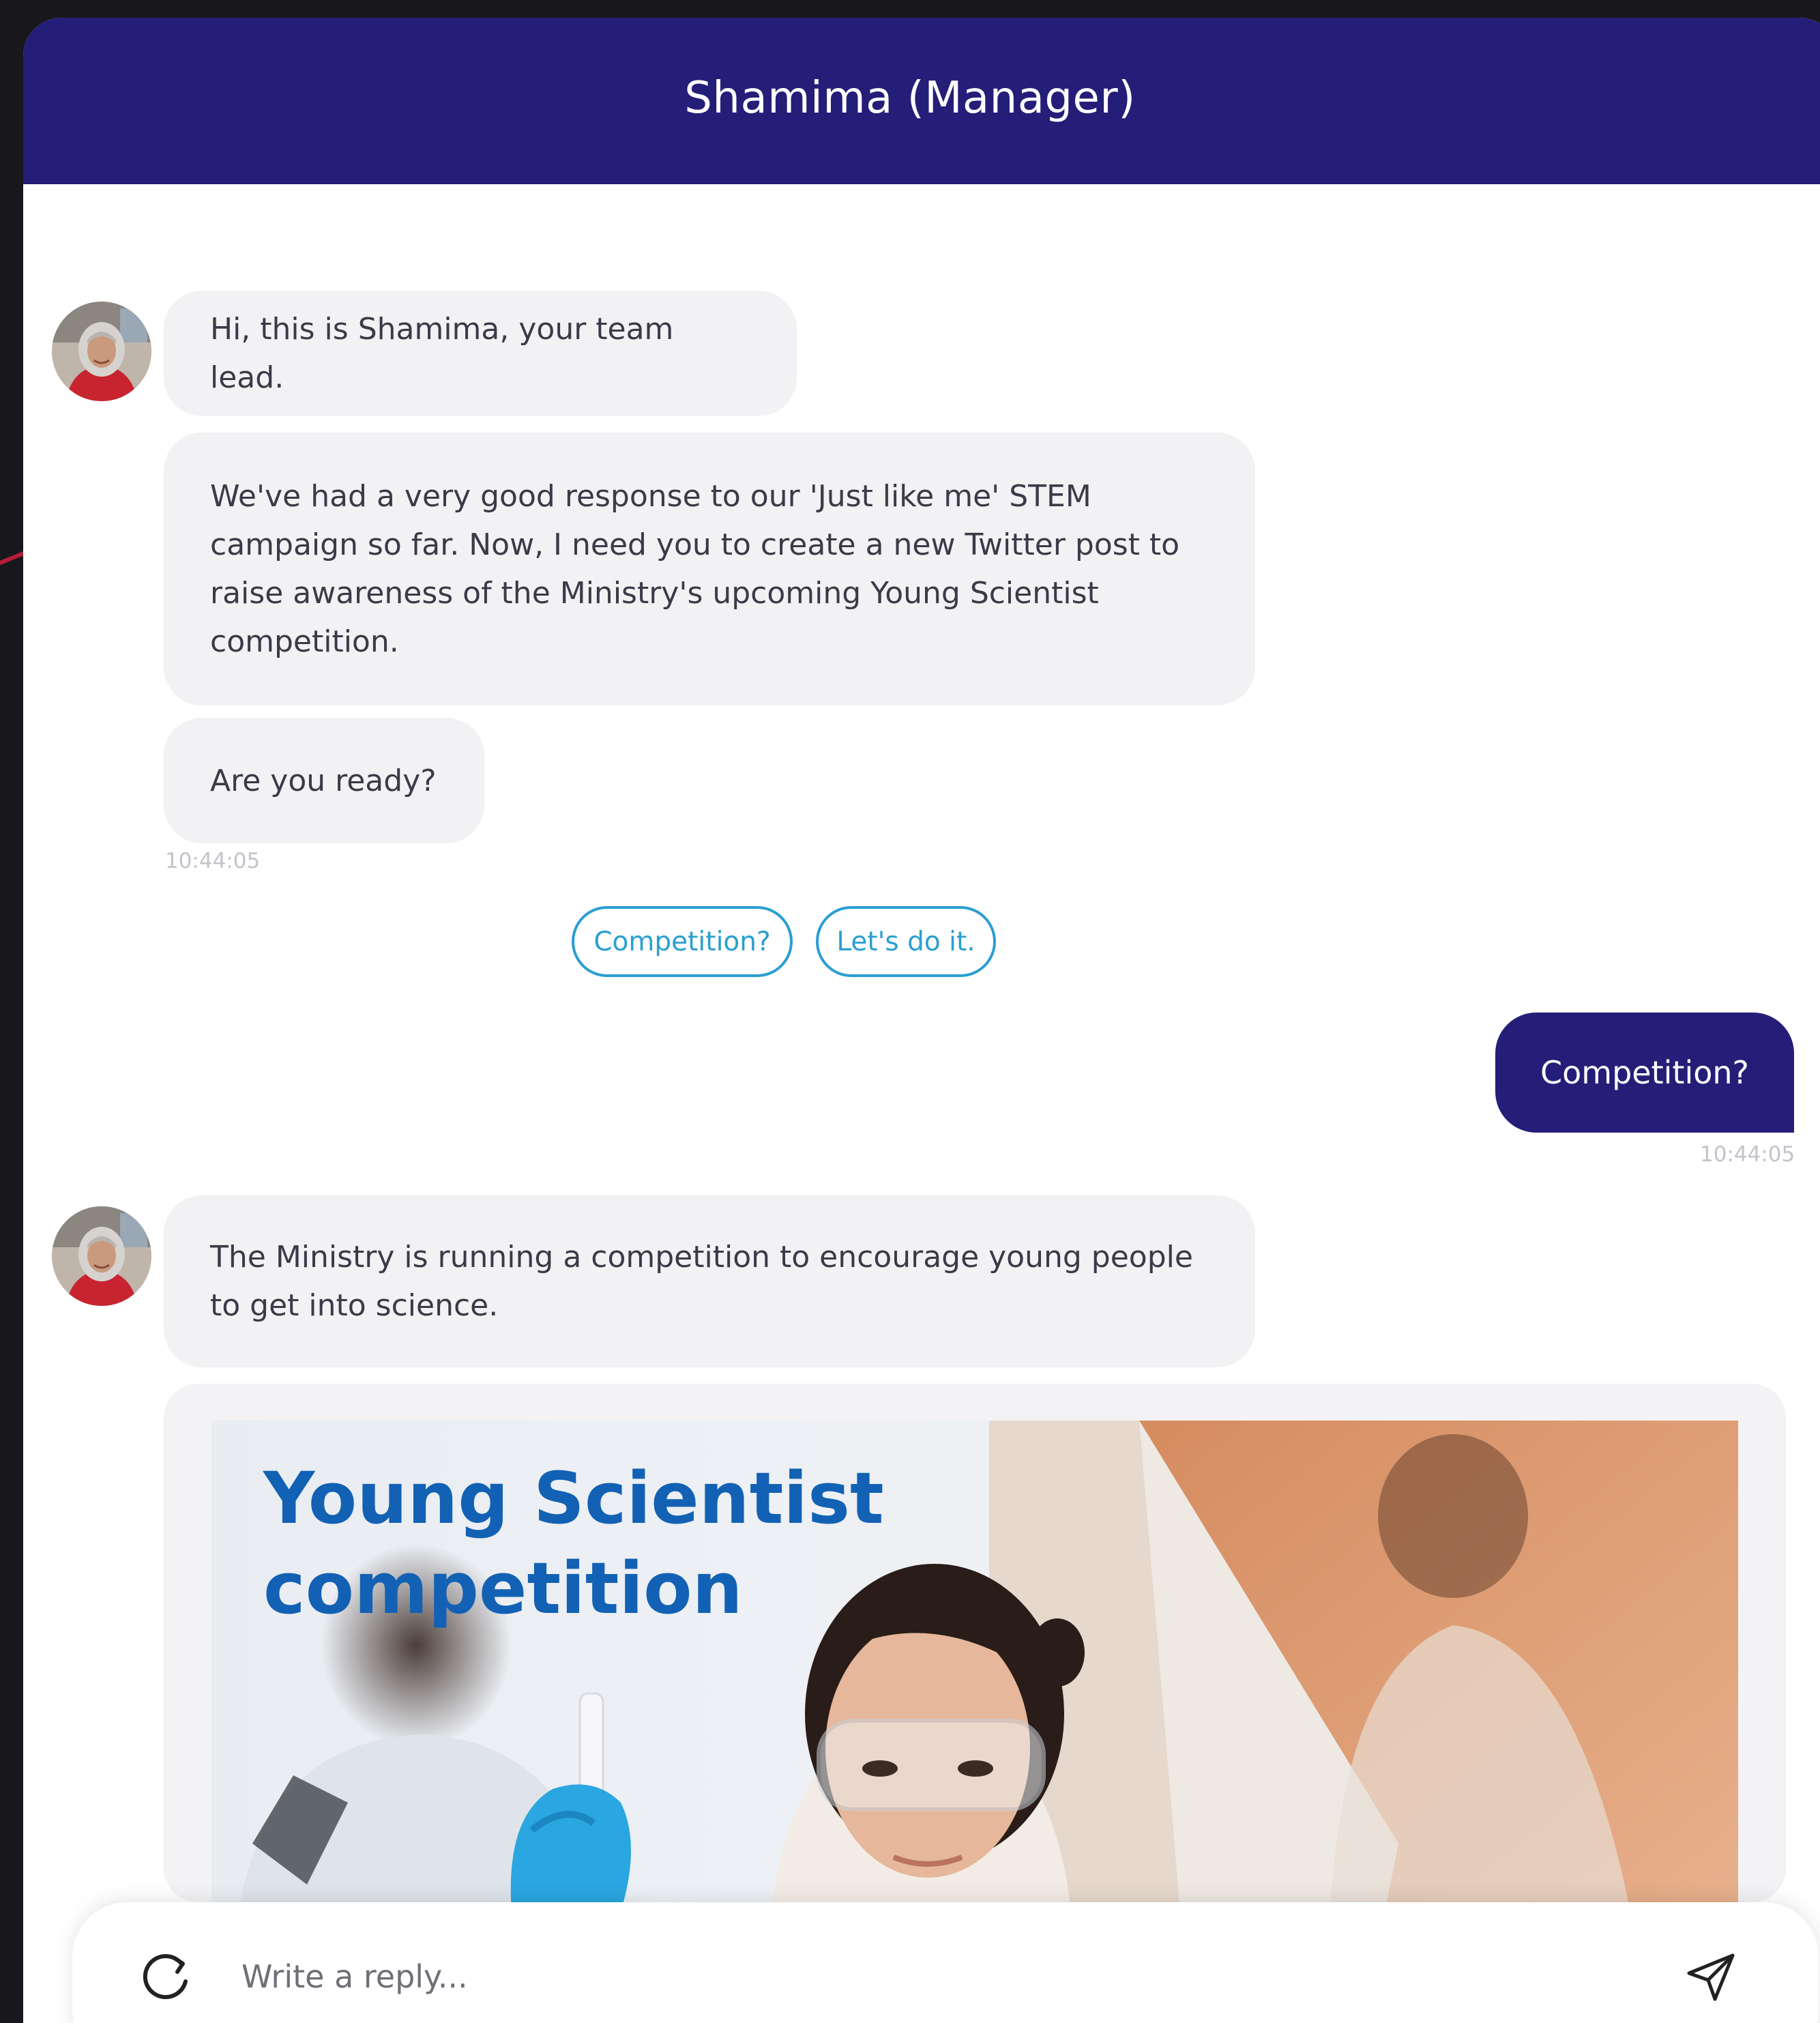  I want to click on reply-input, so click(923, 1977).